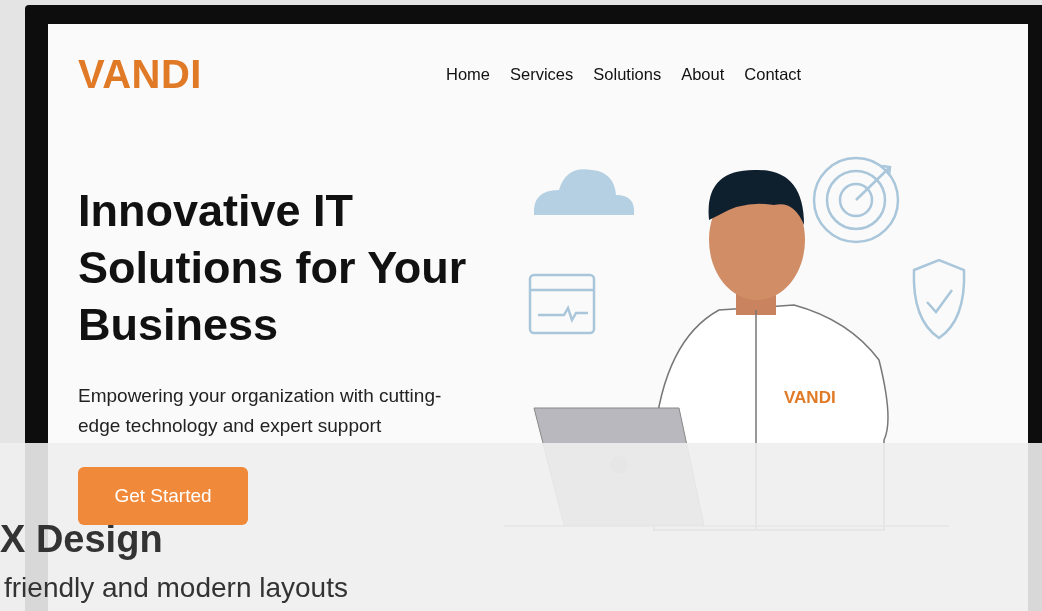 The image size is (1042, 611). Describe the element at coordinates (703, 74) in the screenshot. I see `nav-link: About` at that location.